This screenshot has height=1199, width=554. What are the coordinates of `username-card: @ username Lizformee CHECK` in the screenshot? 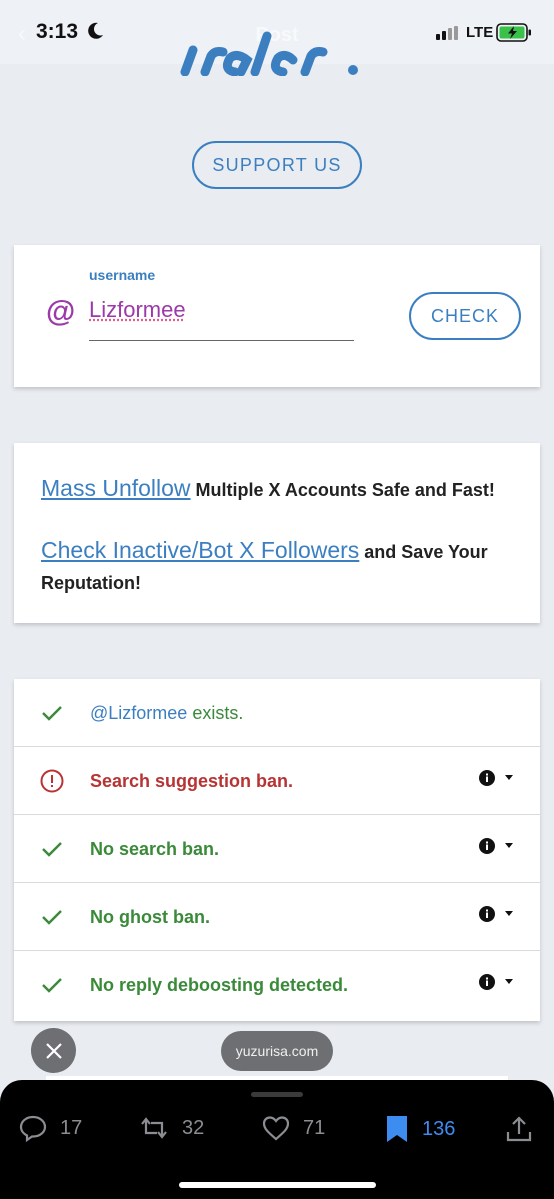 It's located at (277, 316).